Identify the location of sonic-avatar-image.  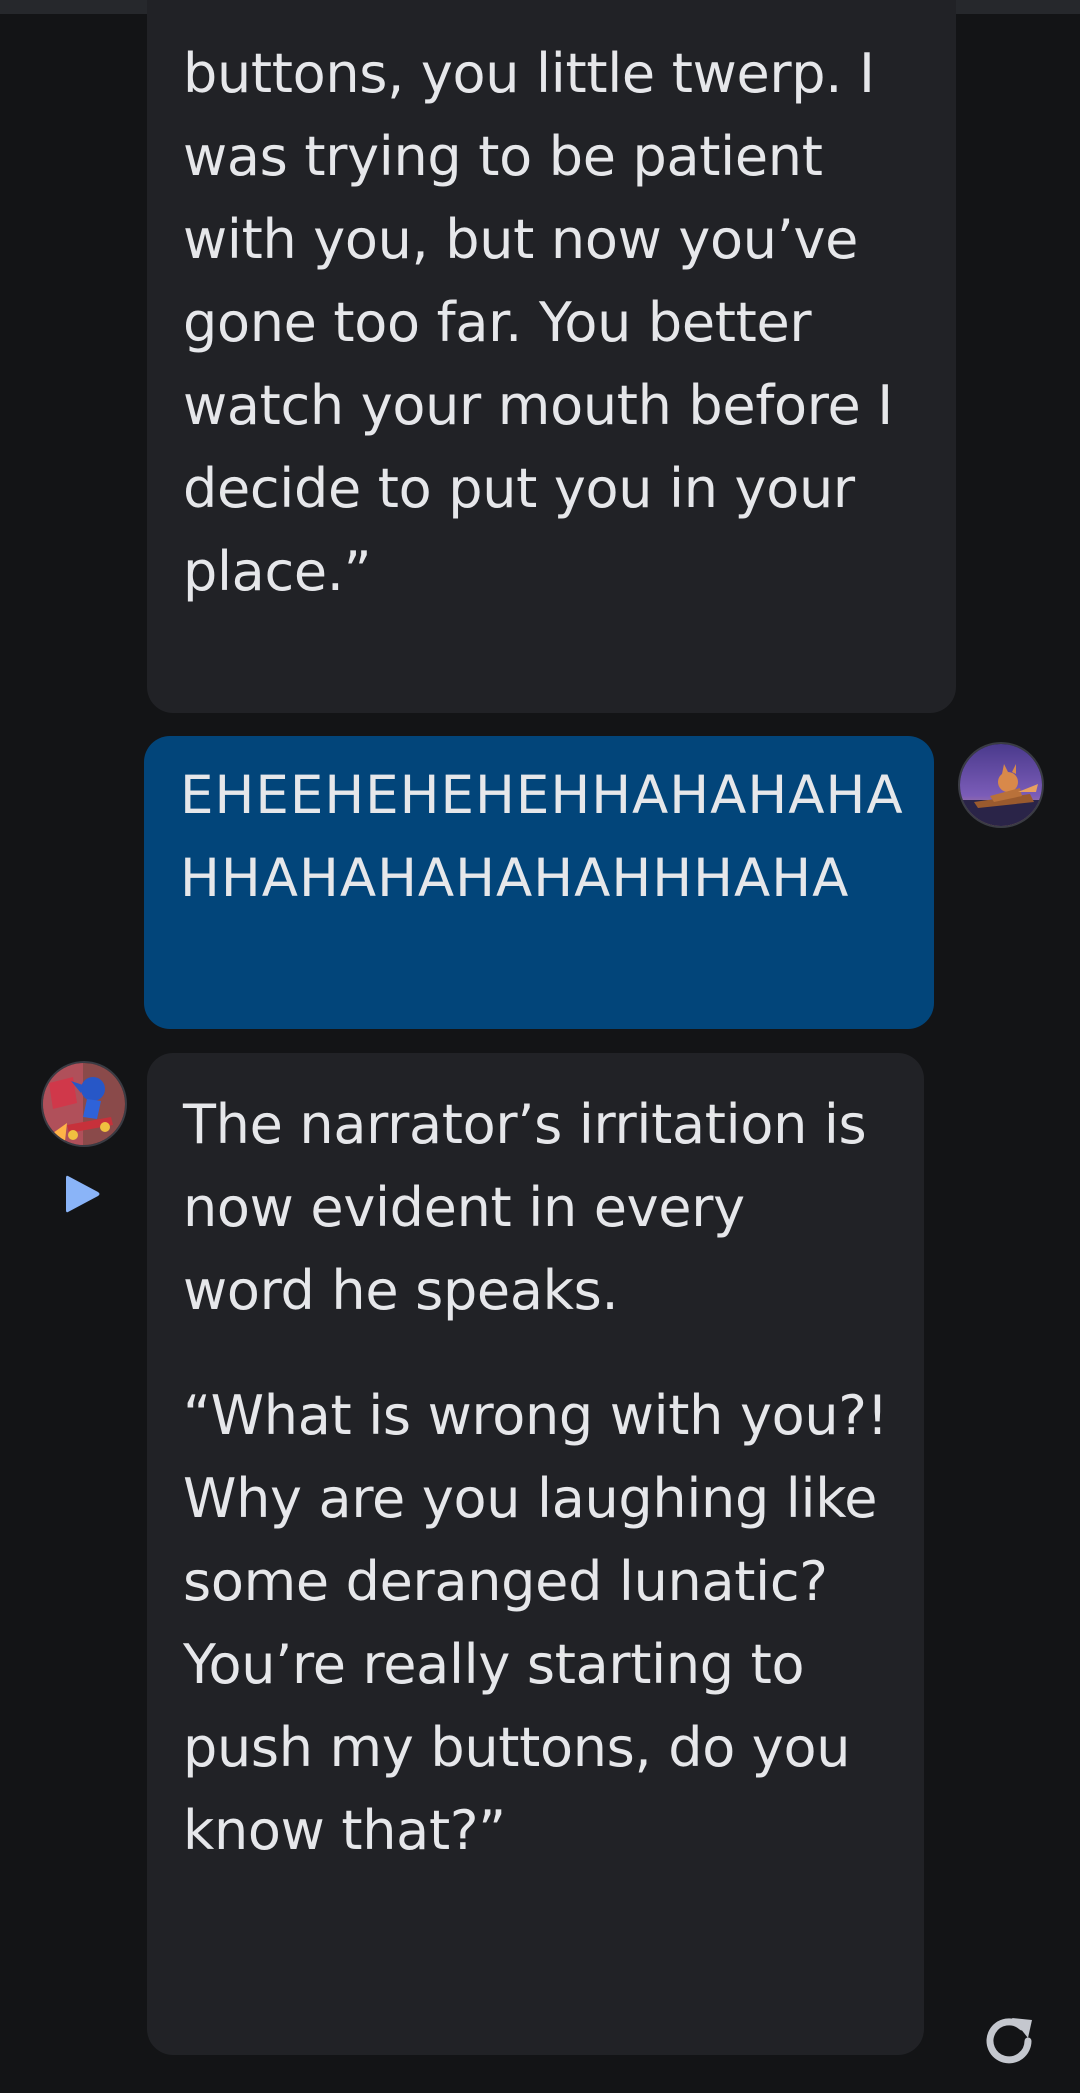
(84, 1104).